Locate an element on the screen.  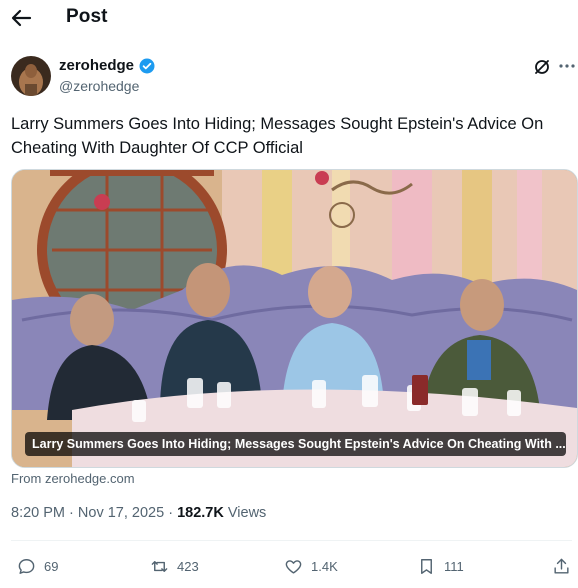
post-meta: 8:20 PM · Nov 17, 2025 · 182.7K Views is located at coordinates (138, 513).